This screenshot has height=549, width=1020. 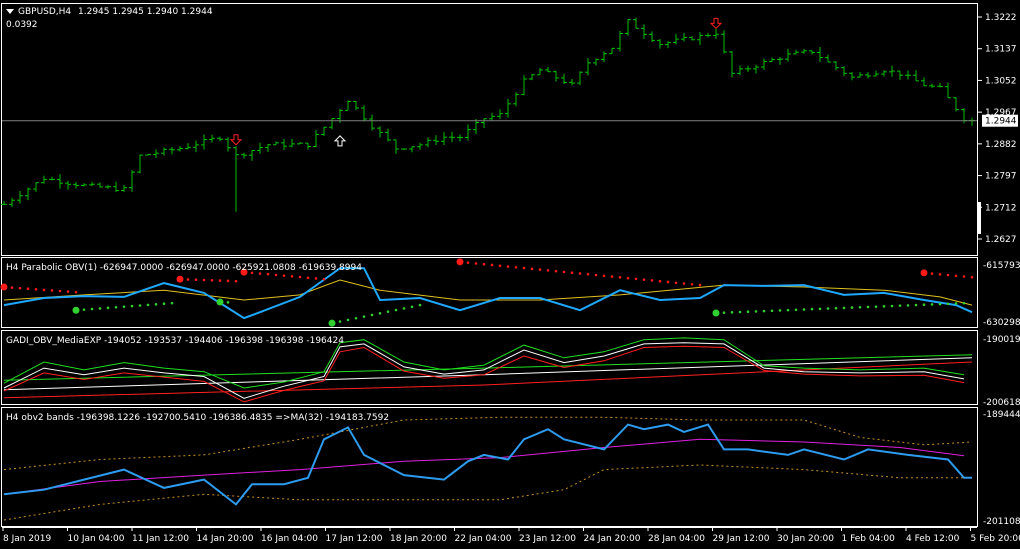 I want to click on ohlc-values: 1.2945 1.2945 1.2940 1.2944, so click(x=145, y=12).